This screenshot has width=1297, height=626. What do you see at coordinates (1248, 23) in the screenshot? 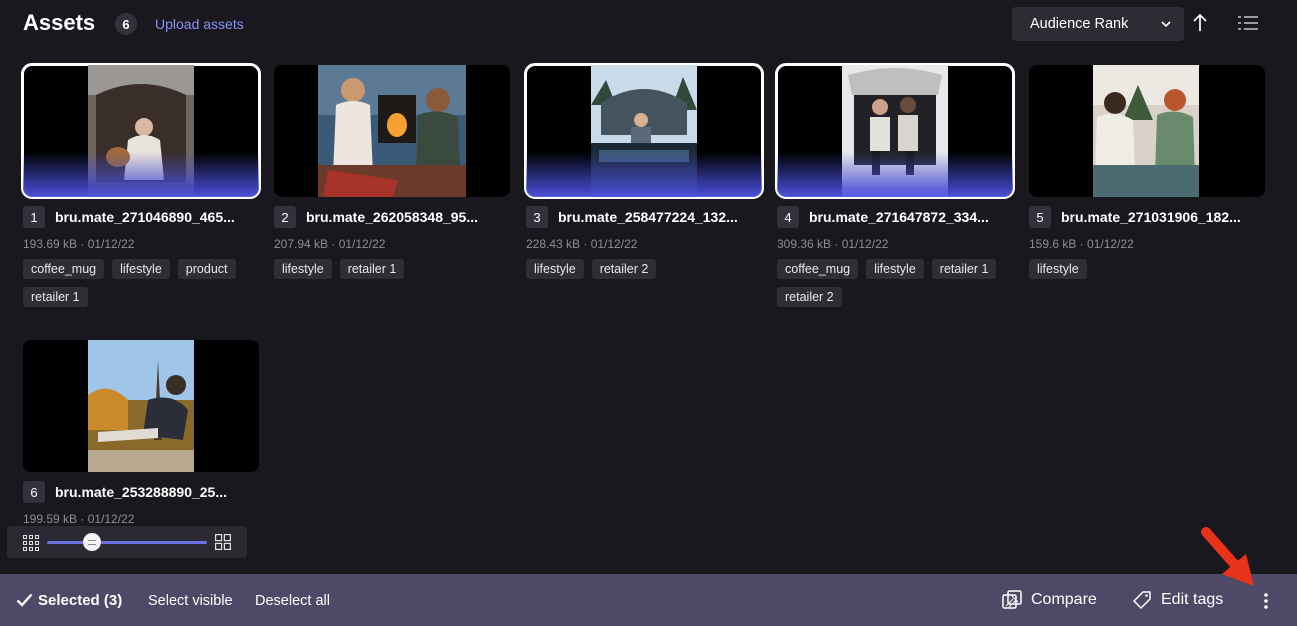
I see `list-view-icon` at bounding box center [1248, 23].